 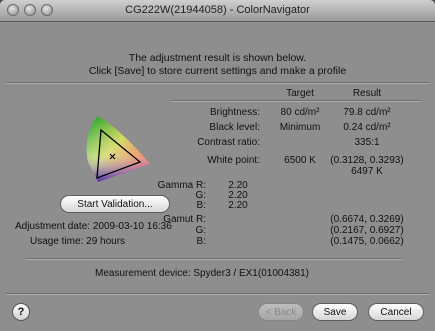 What do you see at coordinates (217, 294) in the screenshot?
I see `footer-divider` at bounding box center [217, 294].